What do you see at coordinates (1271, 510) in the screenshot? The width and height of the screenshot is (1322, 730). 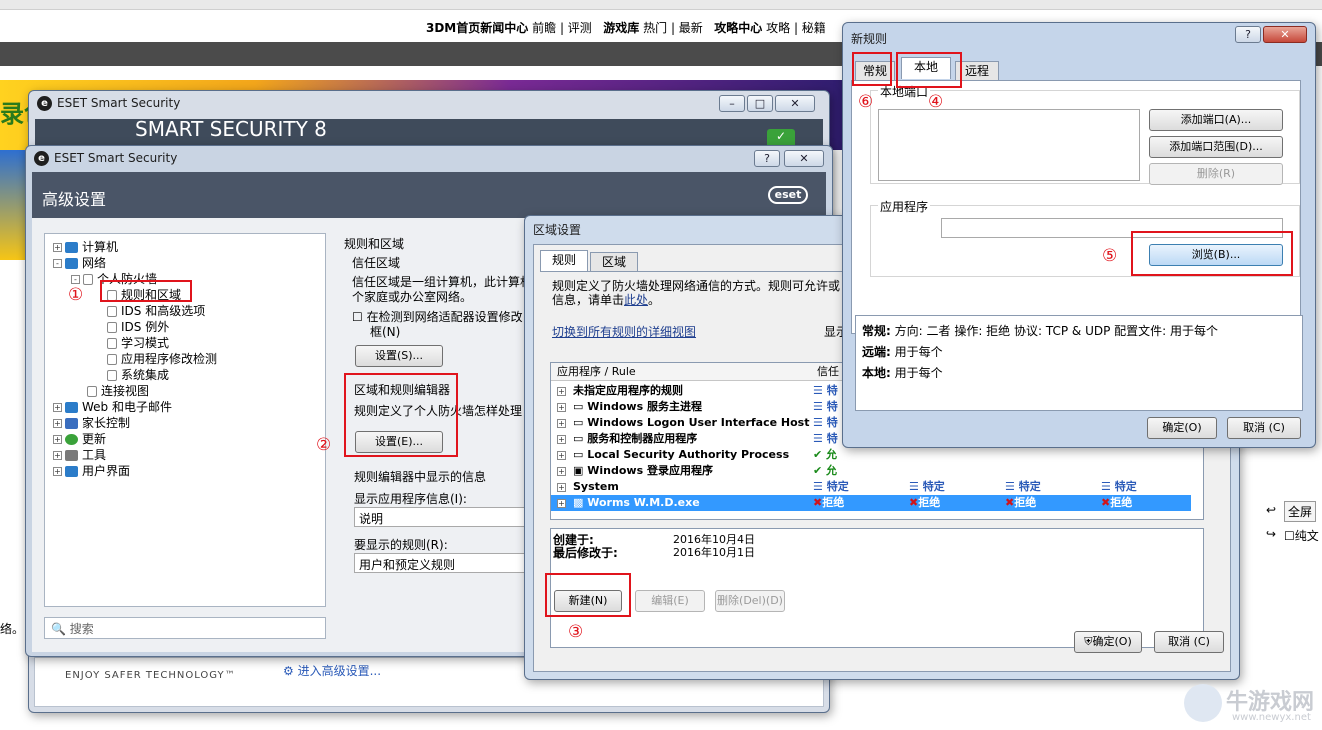 I see `back-arrow-icon: ↩` at bounding box center [1271, 510].